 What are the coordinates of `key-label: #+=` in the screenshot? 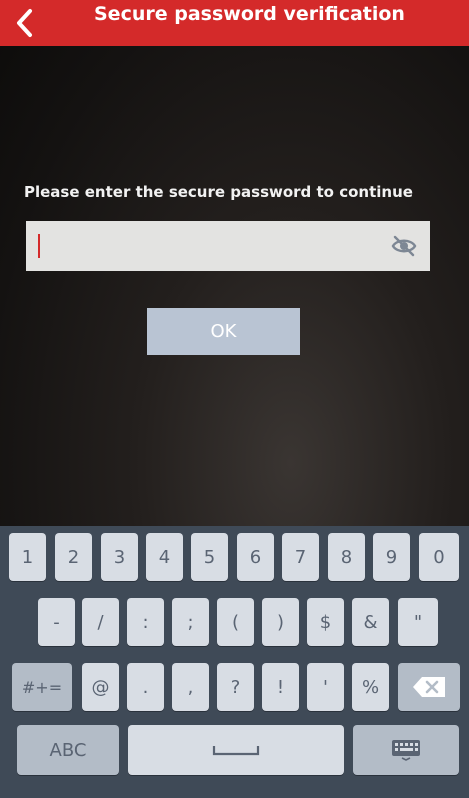 It's located at (42, 687).